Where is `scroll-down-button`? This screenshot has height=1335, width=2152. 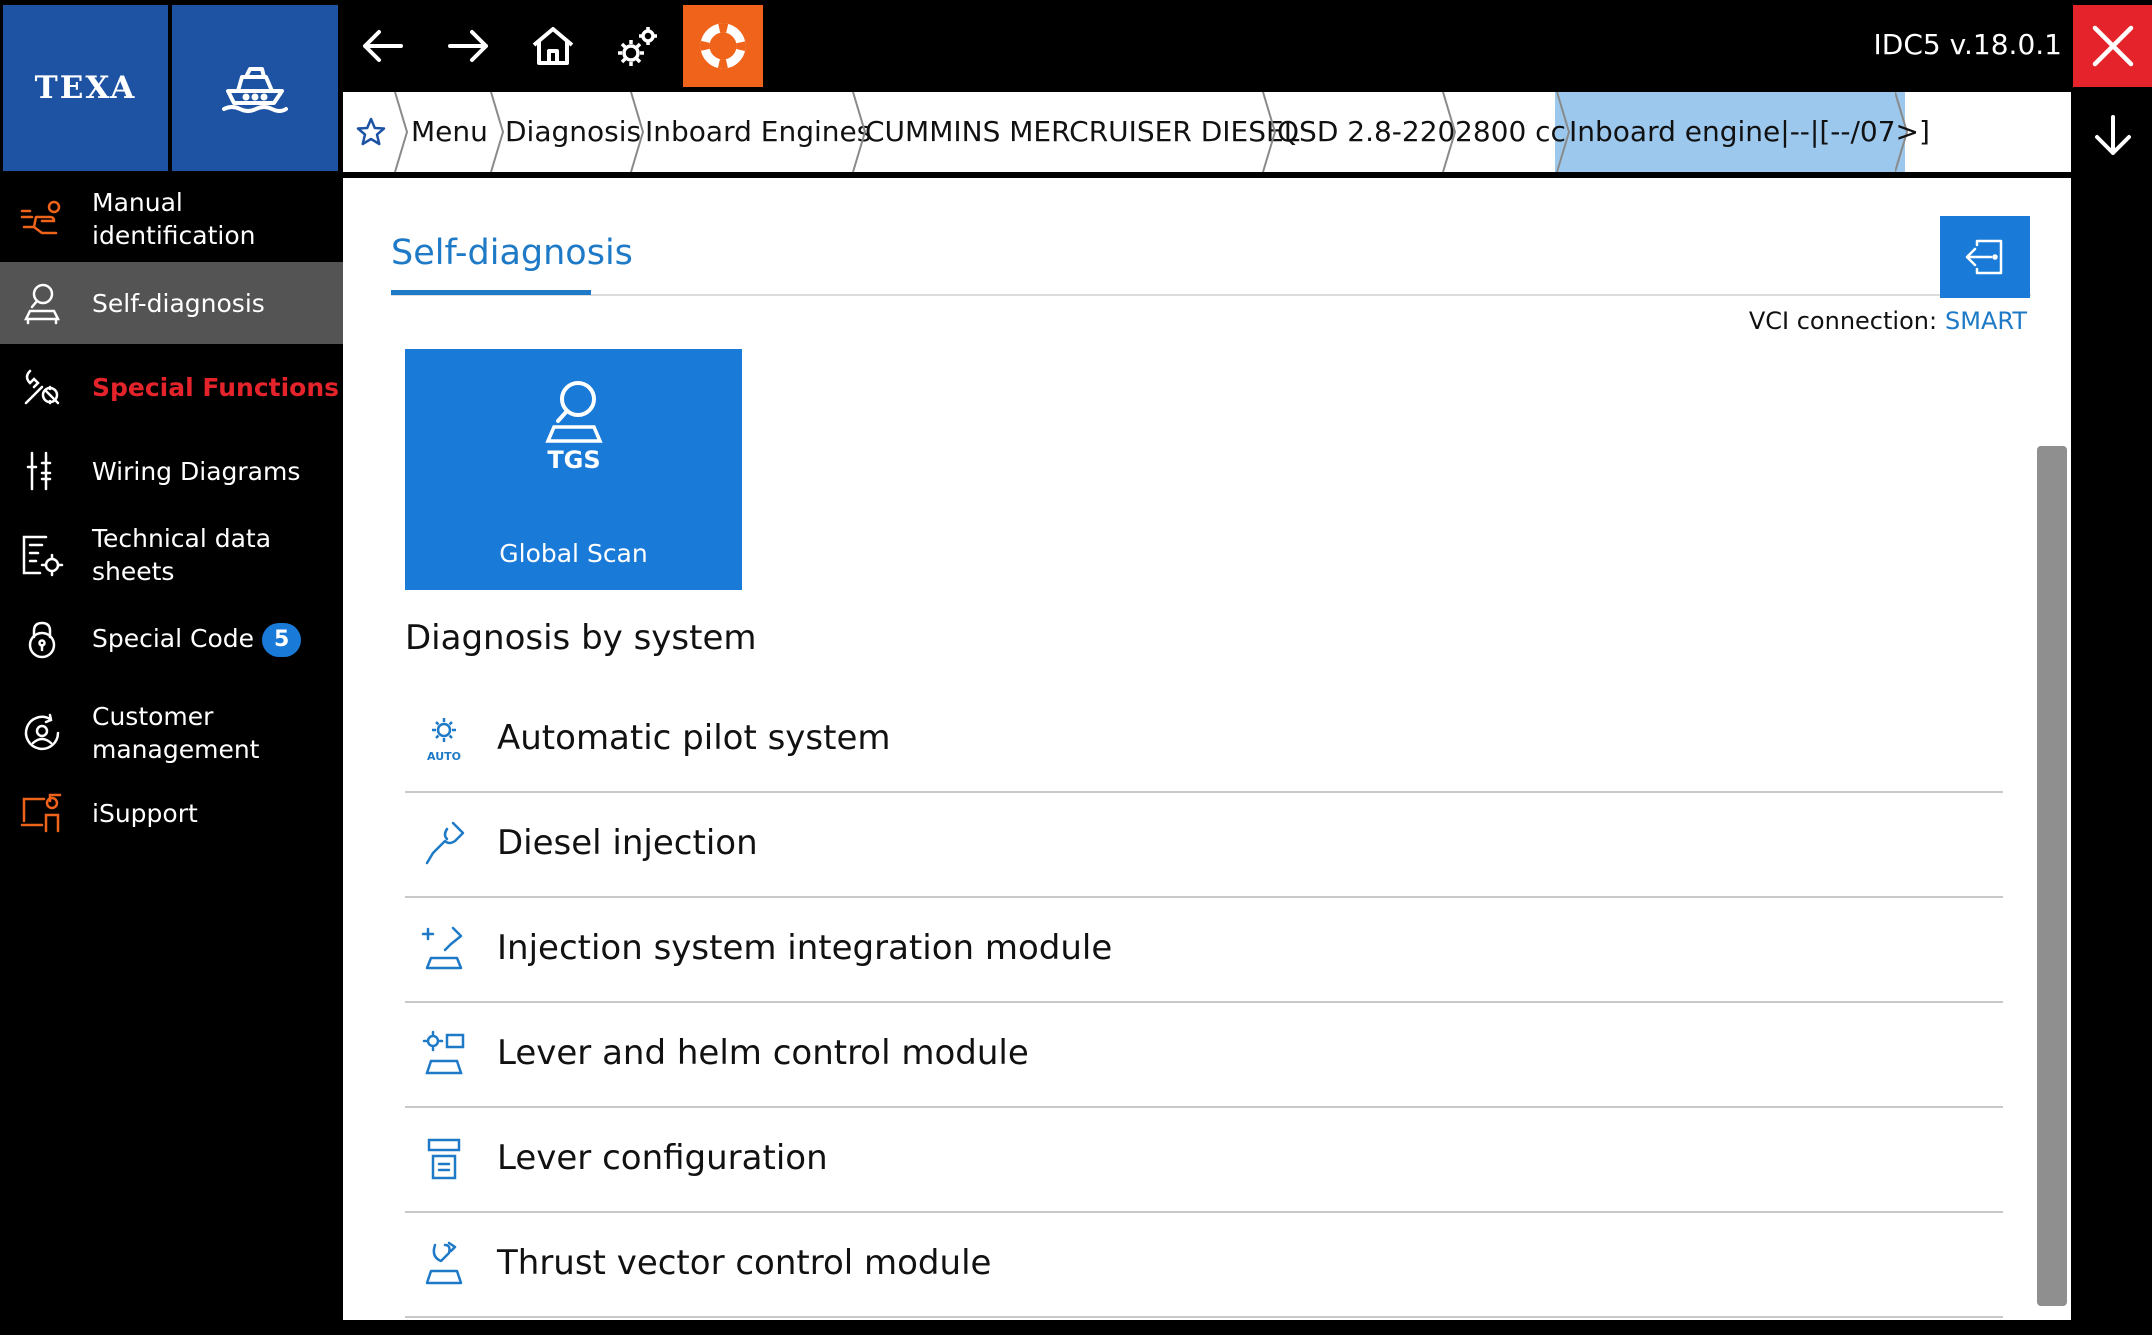
scroll-down-button is located at coordinates (2112, 135).